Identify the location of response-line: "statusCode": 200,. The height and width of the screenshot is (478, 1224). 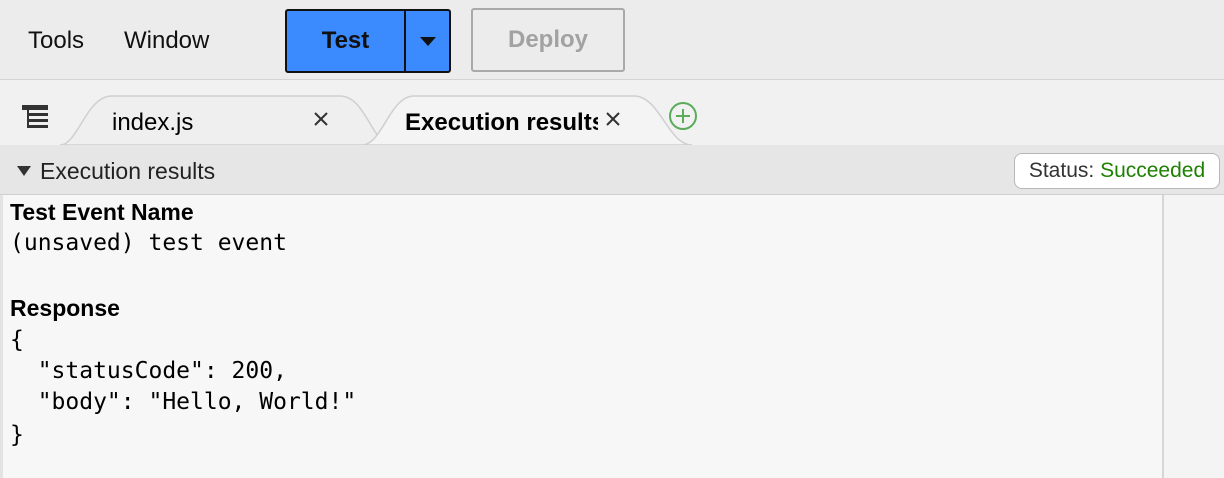
(148, 371).